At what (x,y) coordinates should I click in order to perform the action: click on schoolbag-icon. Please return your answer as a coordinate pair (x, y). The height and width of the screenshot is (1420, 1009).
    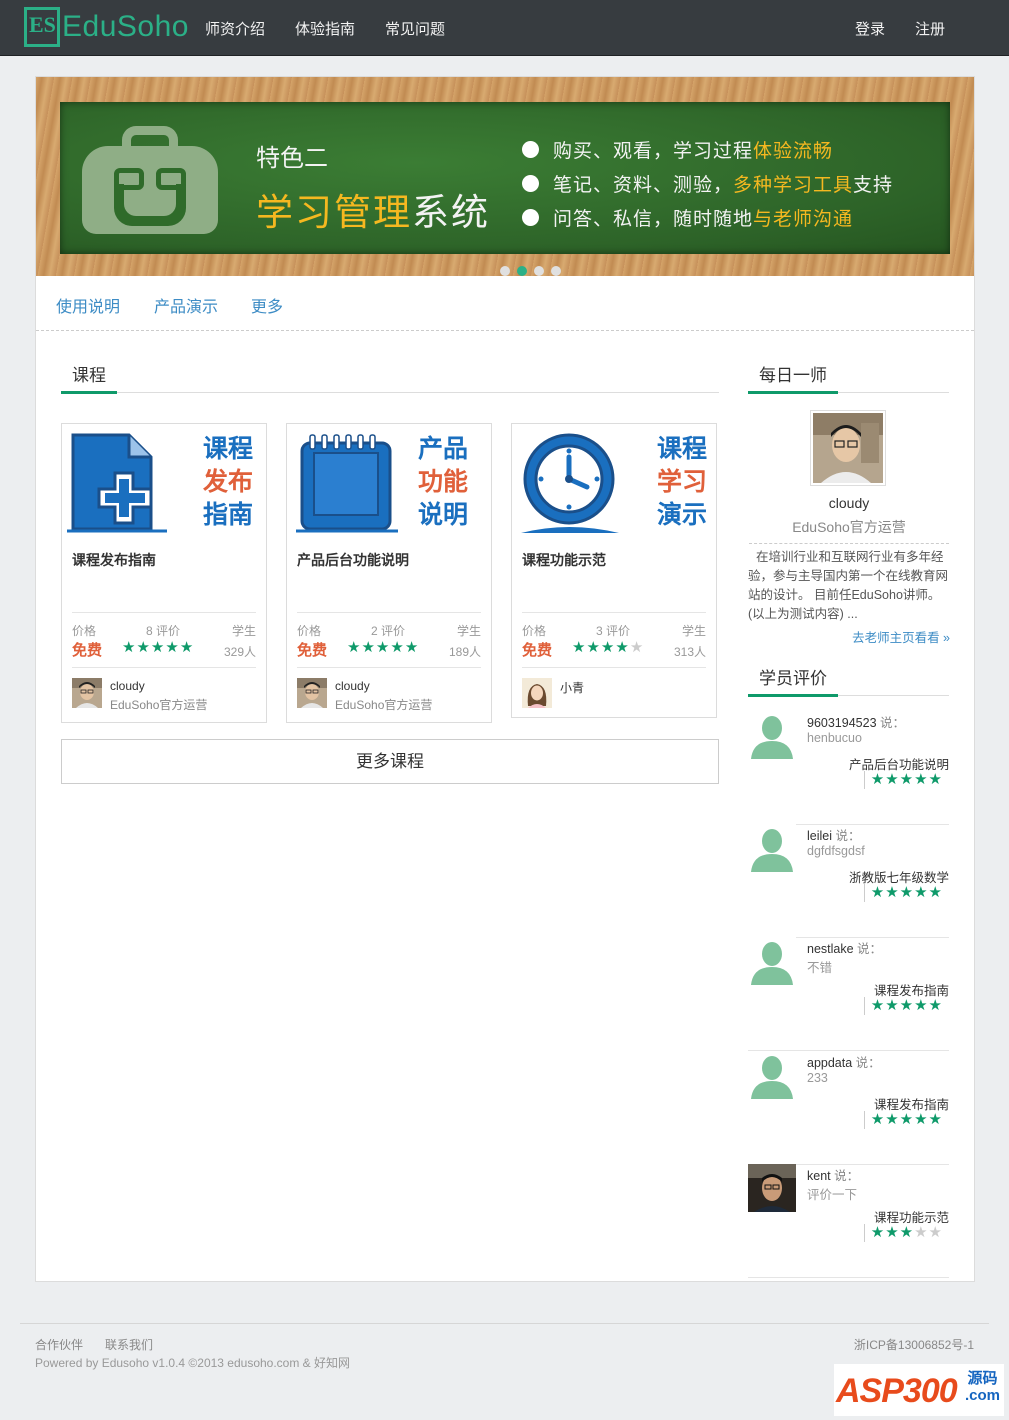
    Looking at the image, I should click on (150, 181).